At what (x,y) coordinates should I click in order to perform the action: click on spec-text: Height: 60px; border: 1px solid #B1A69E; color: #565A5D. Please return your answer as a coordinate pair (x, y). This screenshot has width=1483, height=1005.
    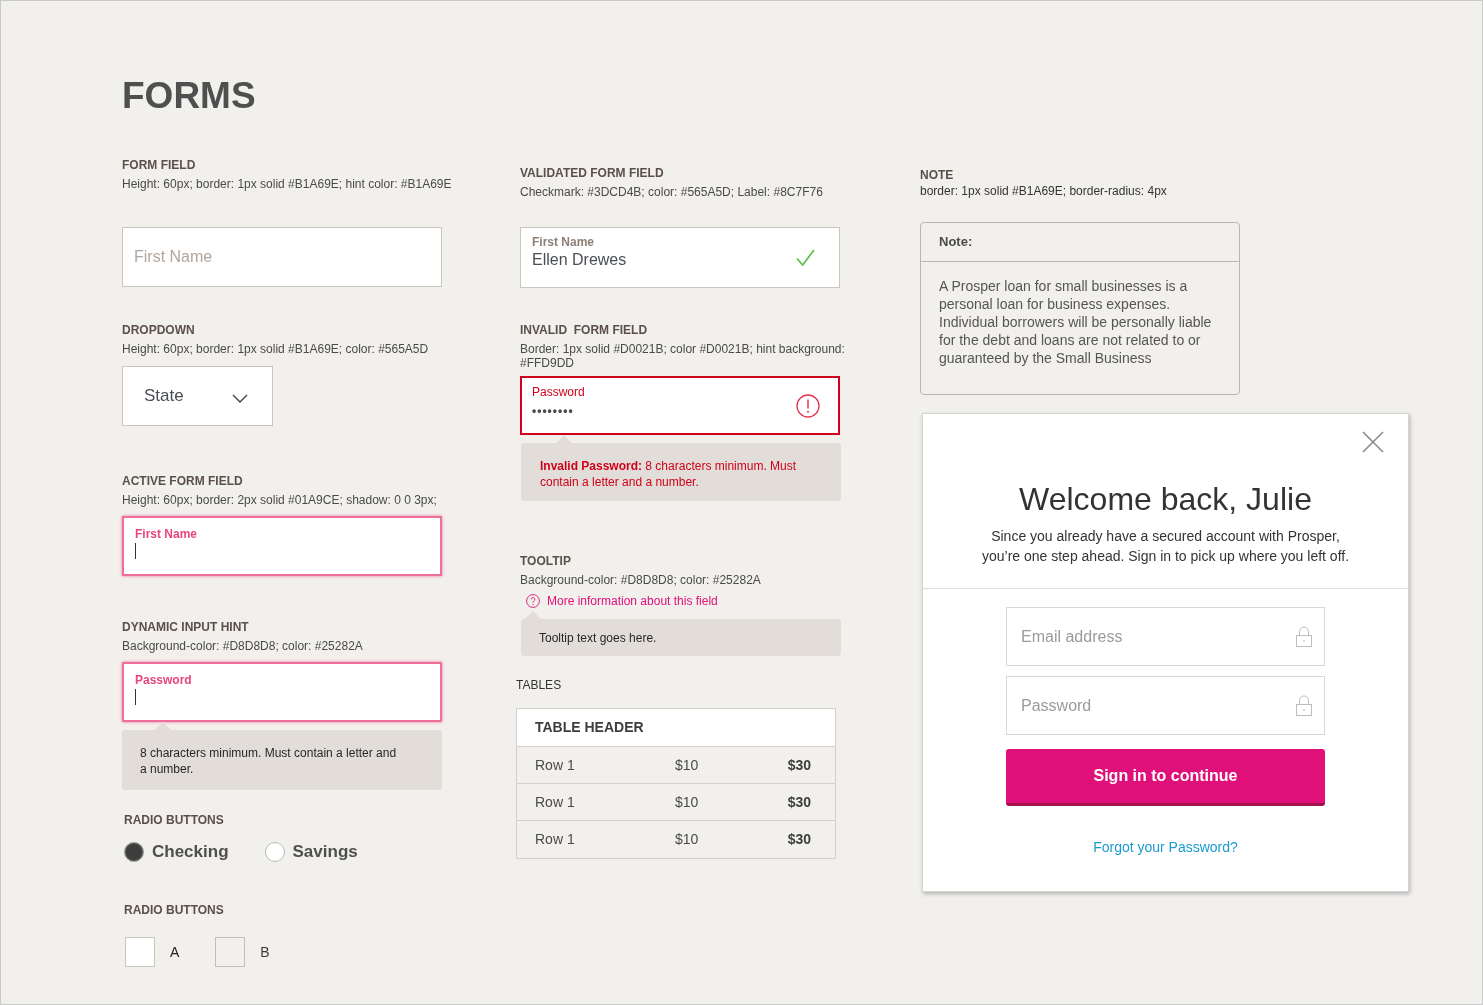
    Looking at the image, I should click on (275, 349).